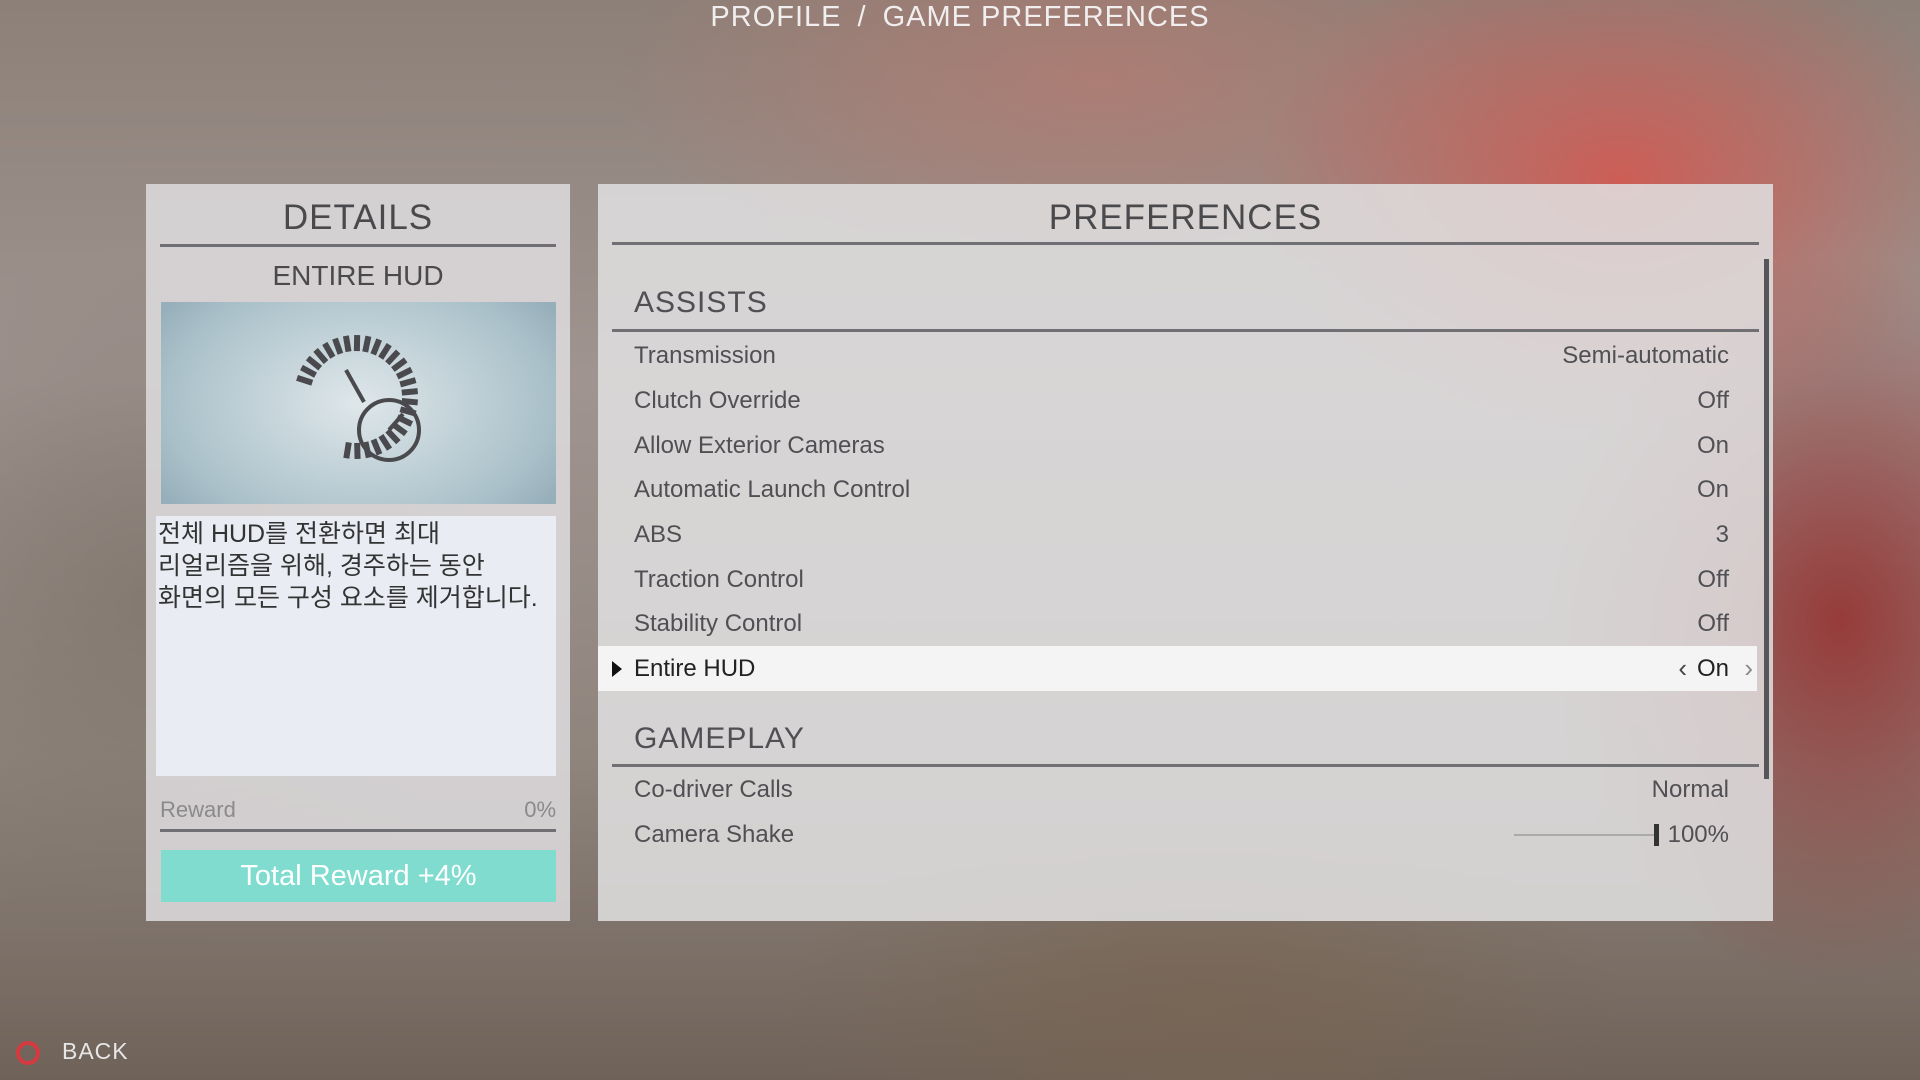 The image size is (1920, 1080). I want to click on setting-value: 3, so click(1722, 534).